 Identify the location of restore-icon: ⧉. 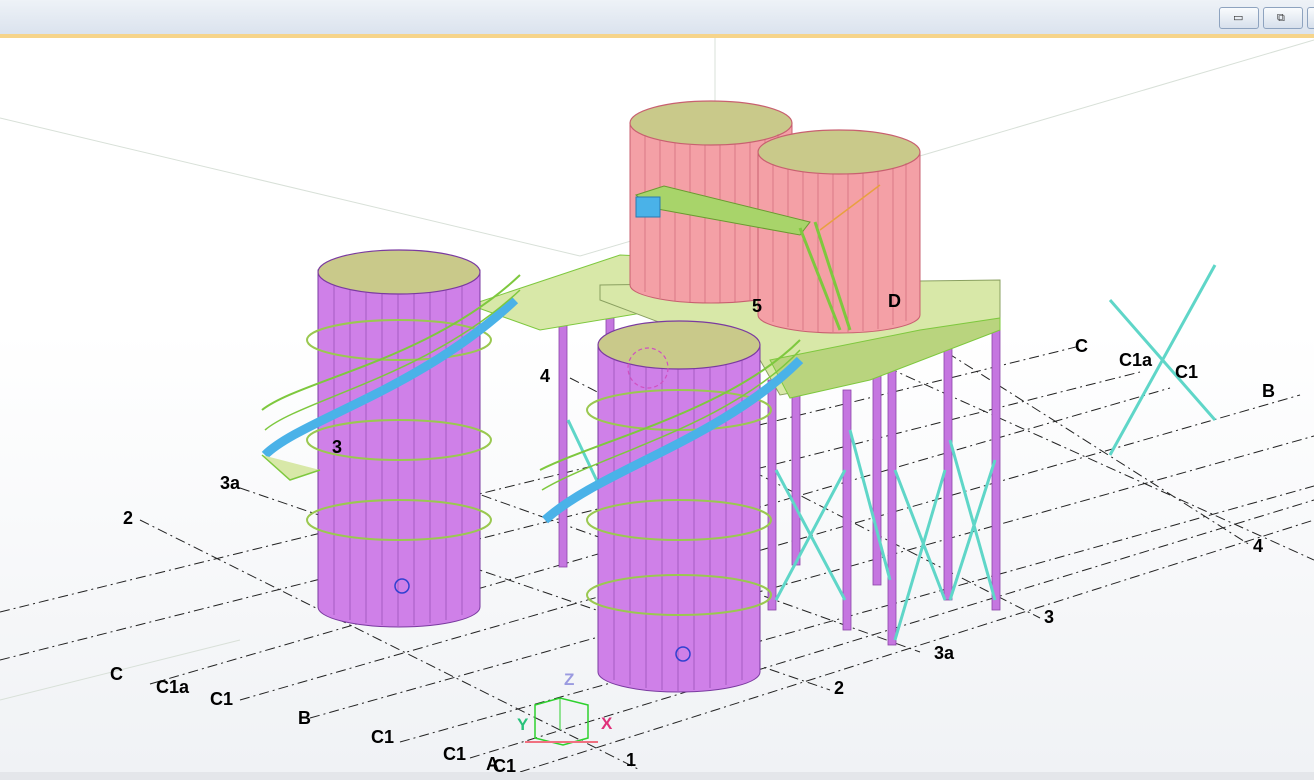
(1281, 17).